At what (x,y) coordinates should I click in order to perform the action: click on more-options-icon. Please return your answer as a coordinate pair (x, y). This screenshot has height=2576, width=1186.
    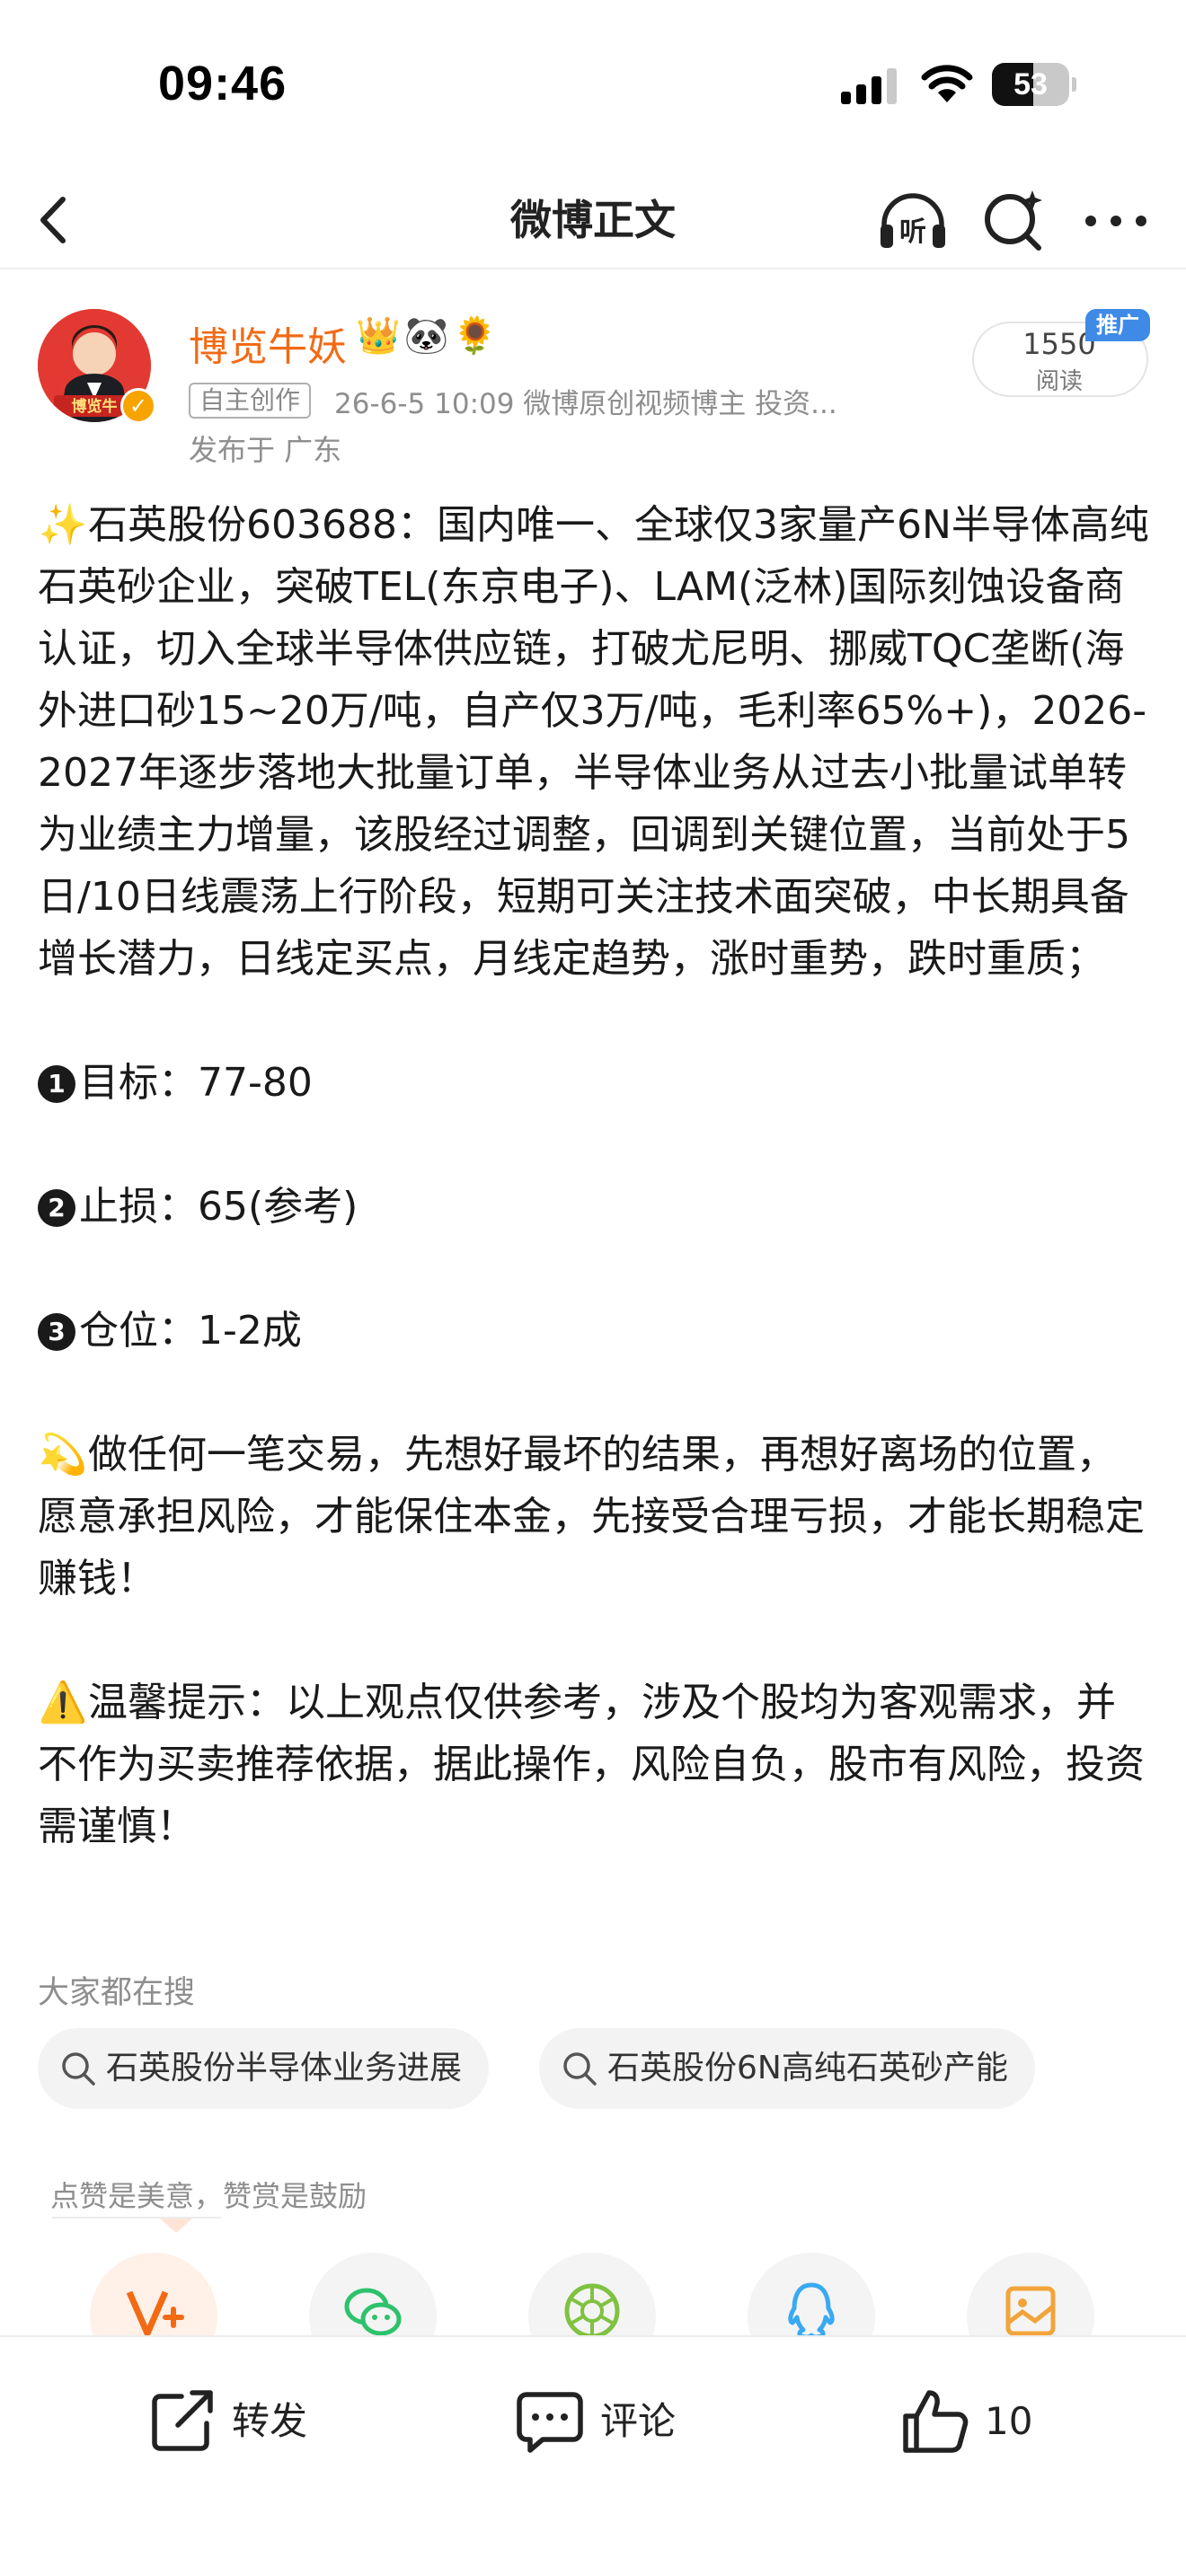
    Looking at the image, I should click on (1116, 221).